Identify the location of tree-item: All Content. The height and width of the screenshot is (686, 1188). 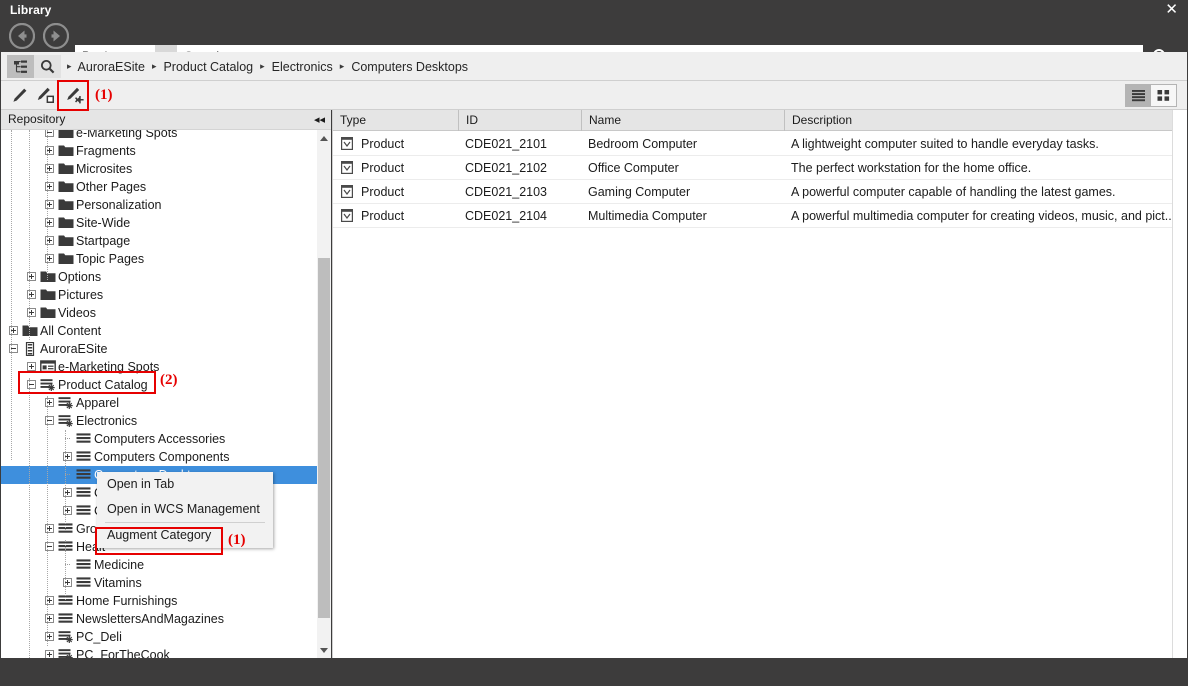
(159, 331).